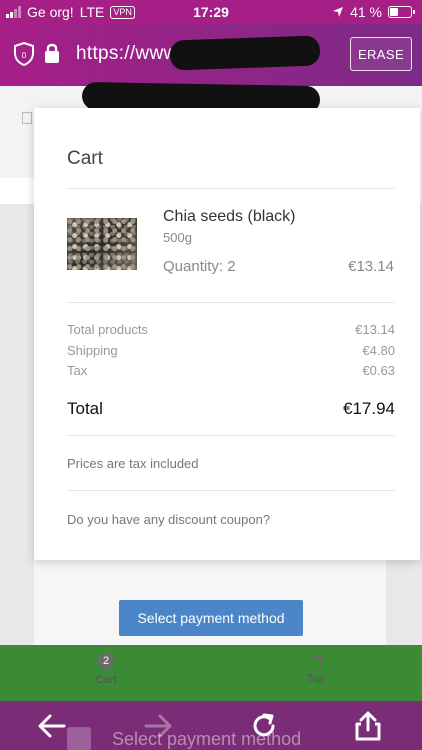 This screenshot has width=422, height=750. What do you see at coordinates (79, 738) in the screenshot?
I see `background-check-icon` at bounding box center [79, 738].